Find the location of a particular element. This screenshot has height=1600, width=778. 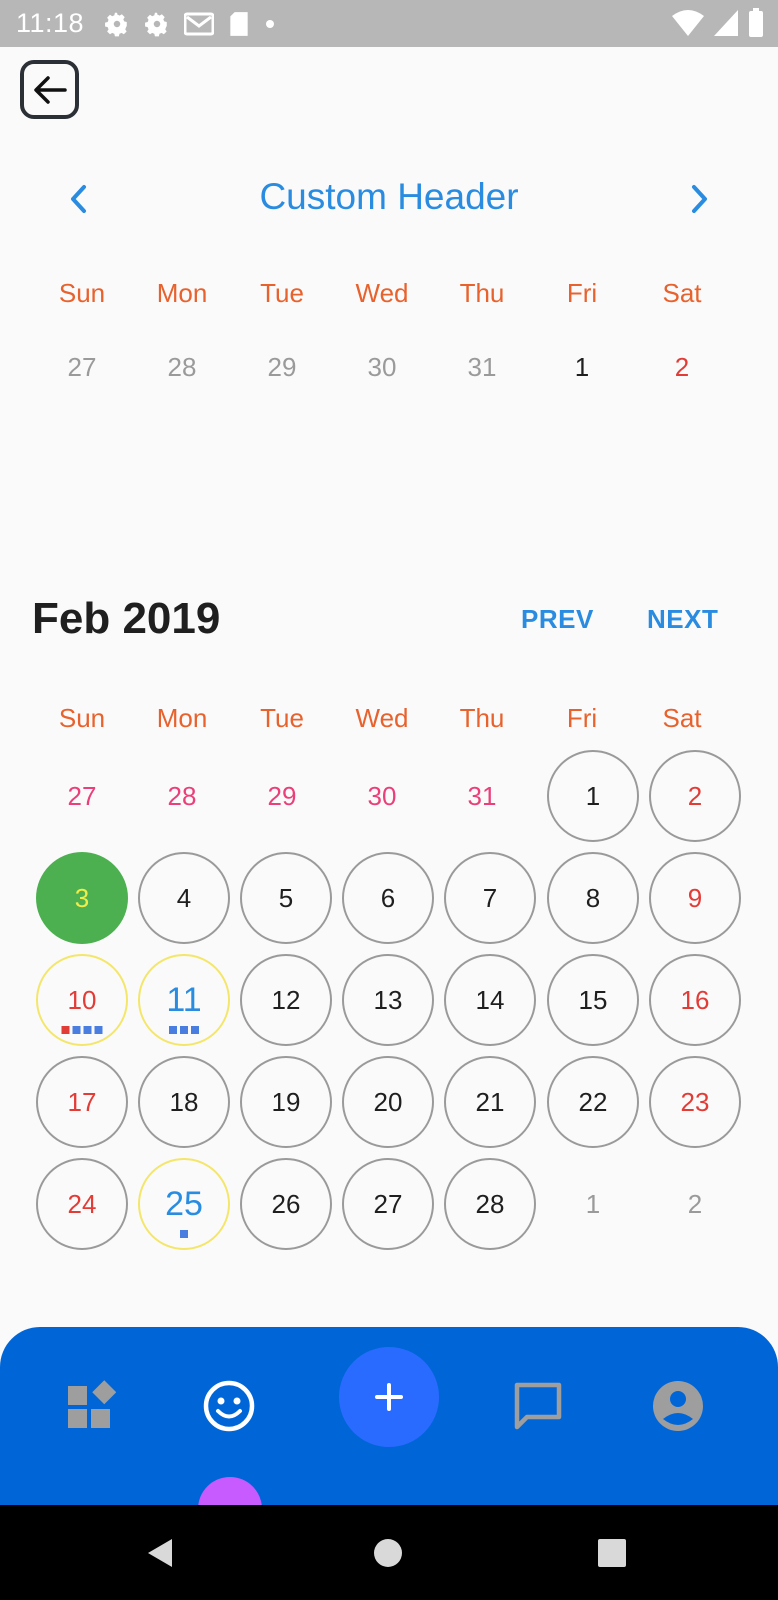

day-cell: 14 is located at coordinates (490, 1000).